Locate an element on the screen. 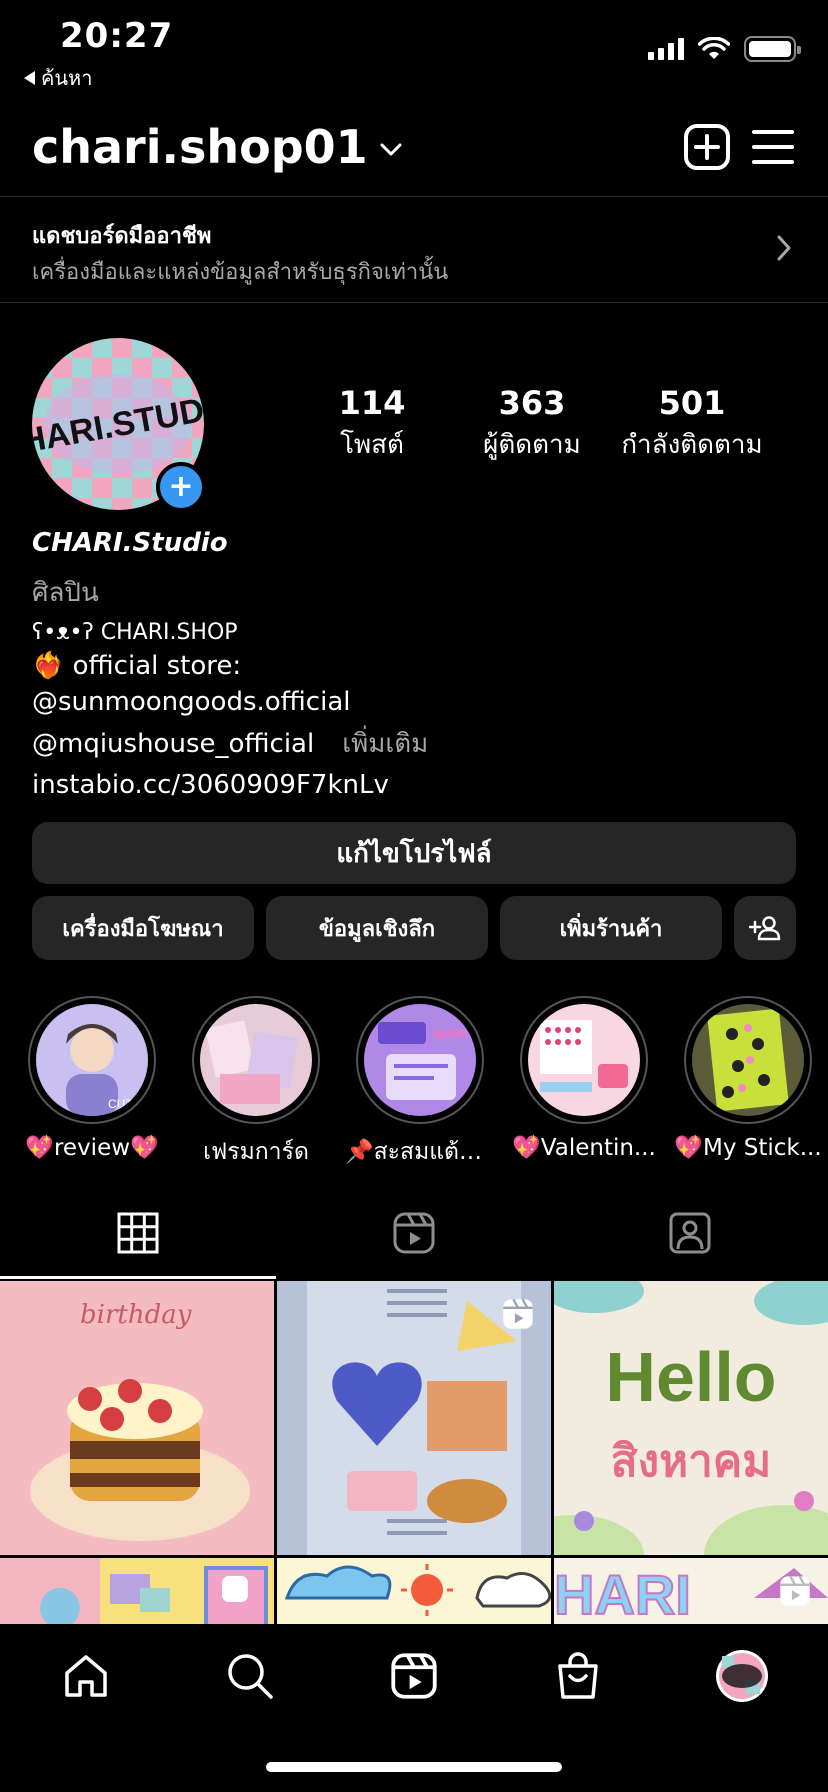  post-caption-subtext: สิงหาคม is located at coordinates (691, 1461).